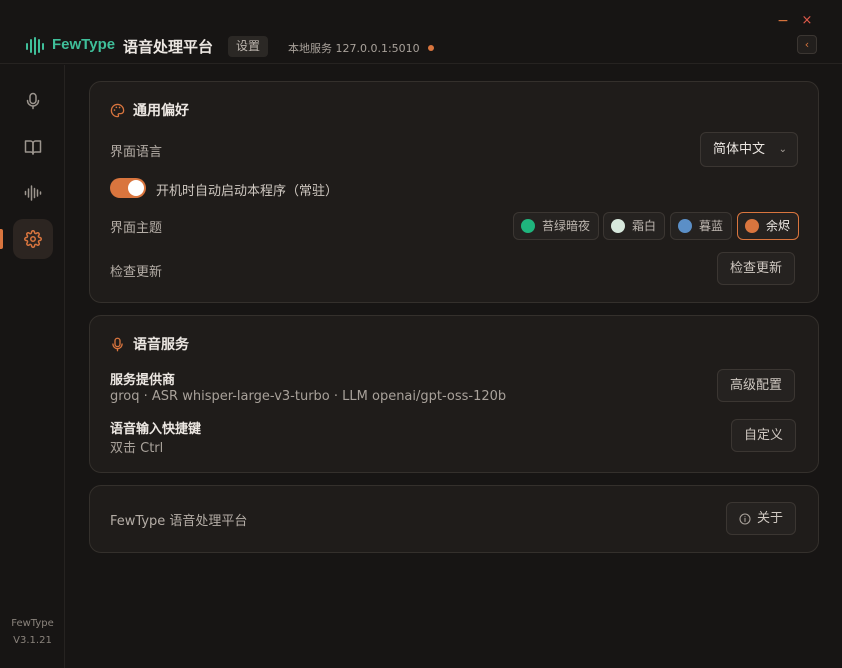 The width and height of the screenshot is (842, 668). Describe the element at coordinates (32, 623) in the screenshot. I see `footer-app-name: FewType` at that location.